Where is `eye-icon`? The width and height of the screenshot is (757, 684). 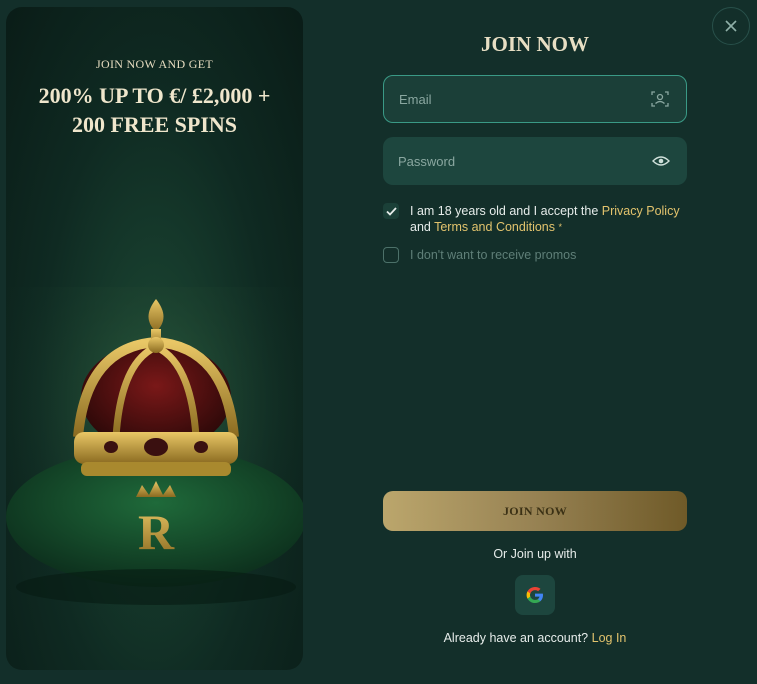
eye-icon is located at coordinates (661, 161).